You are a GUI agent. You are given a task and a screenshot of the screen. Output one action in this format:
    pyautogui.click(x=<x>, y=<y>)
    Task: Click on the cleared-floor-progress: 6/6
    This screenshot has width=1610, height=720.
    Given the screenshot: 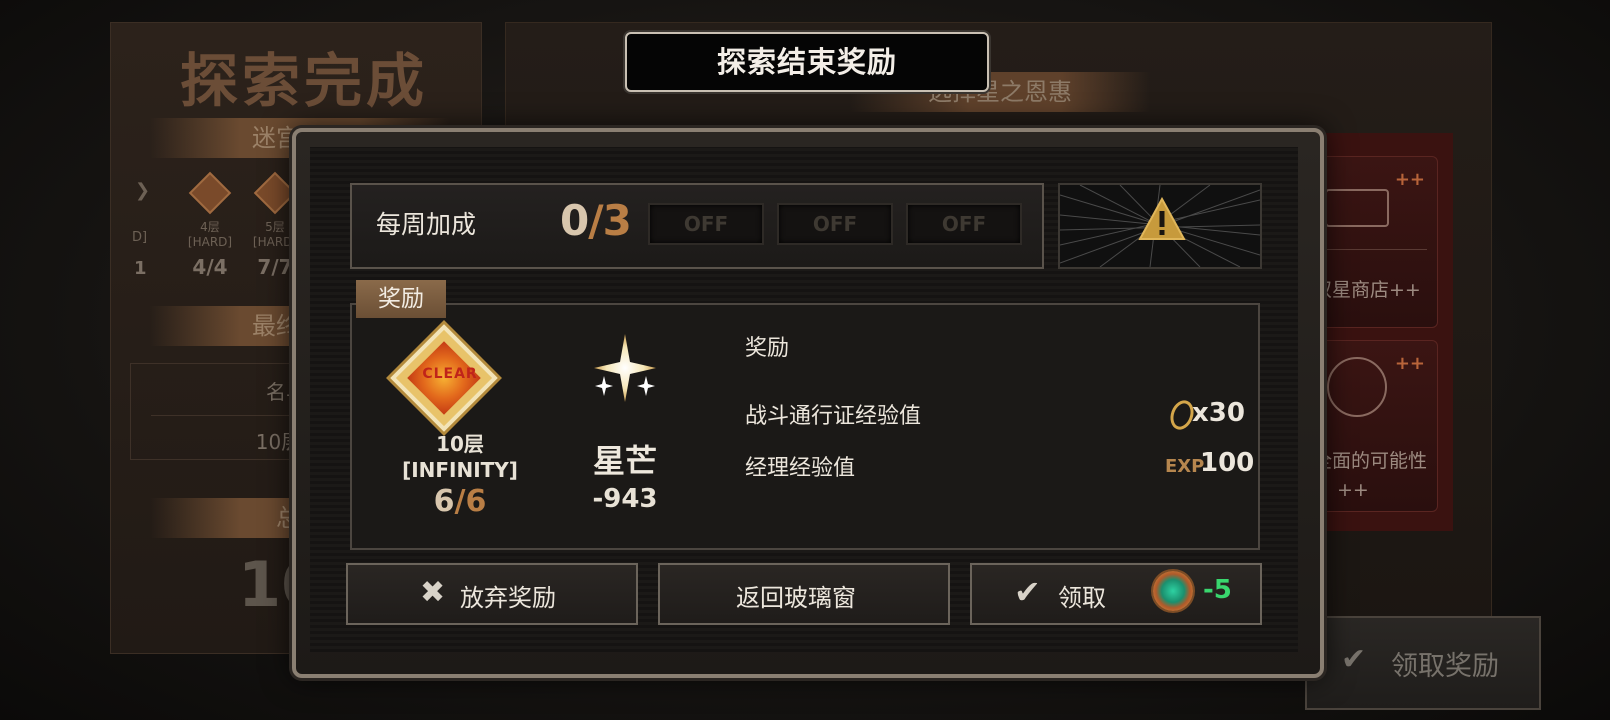 What is the action you would take?
    pyautogui.click(x=460, y=501)
    